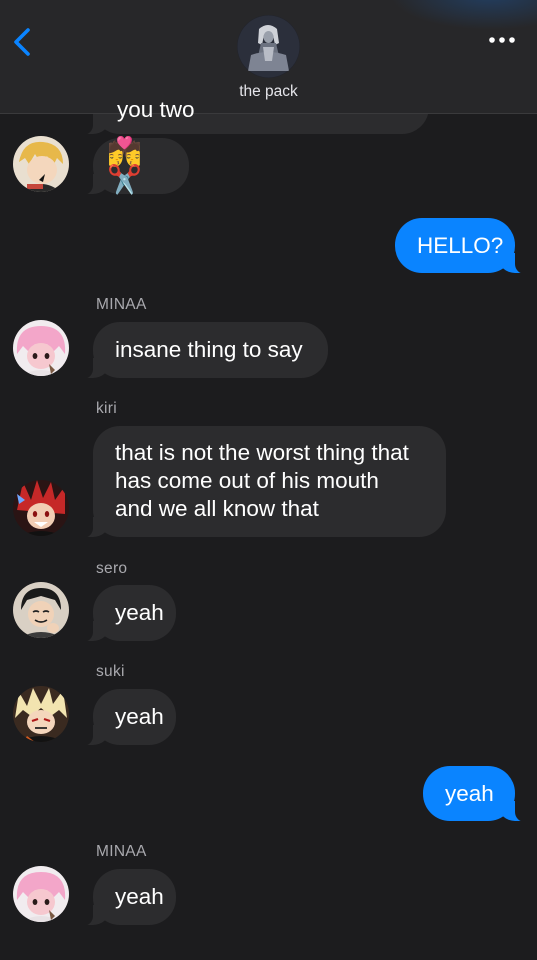 The height and width of the screenshot is (960, 537). I want to click on avatar-kiri, so click(41, 508).